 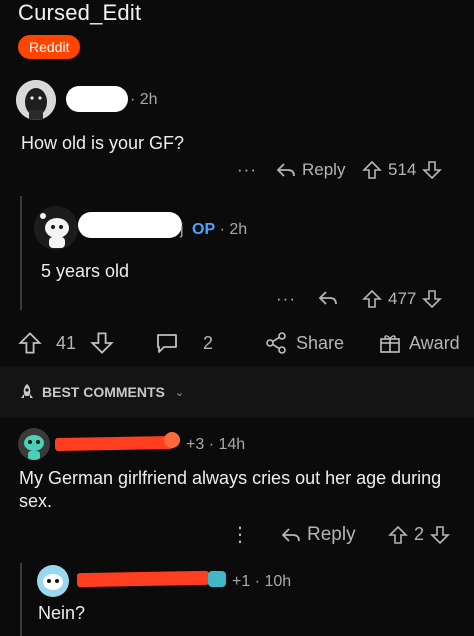 I want to click on comment-meta: +1 · 10h, so click(x=262, y=581).